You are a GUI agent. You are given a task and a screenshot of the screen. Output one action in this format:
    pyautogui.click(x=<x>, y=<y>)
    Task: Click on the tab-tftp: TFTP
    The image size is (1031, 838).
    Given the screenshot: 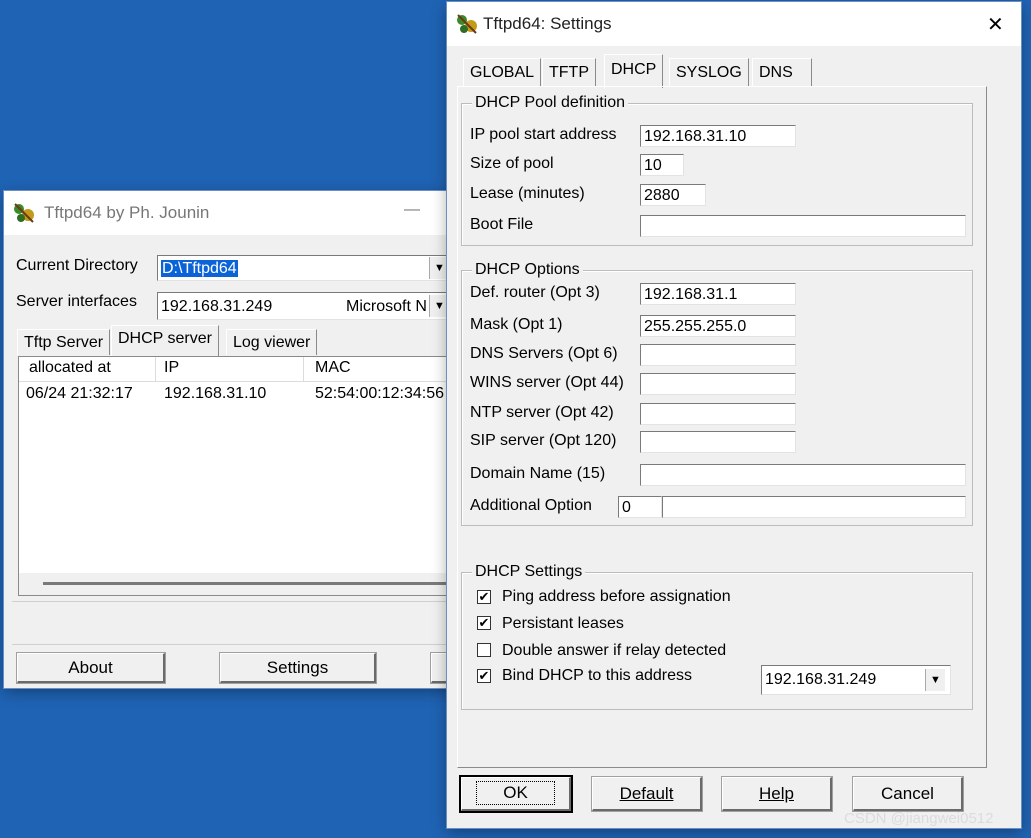 What is the action you would take?
    pyautogui.click(x=569, y=72)
    